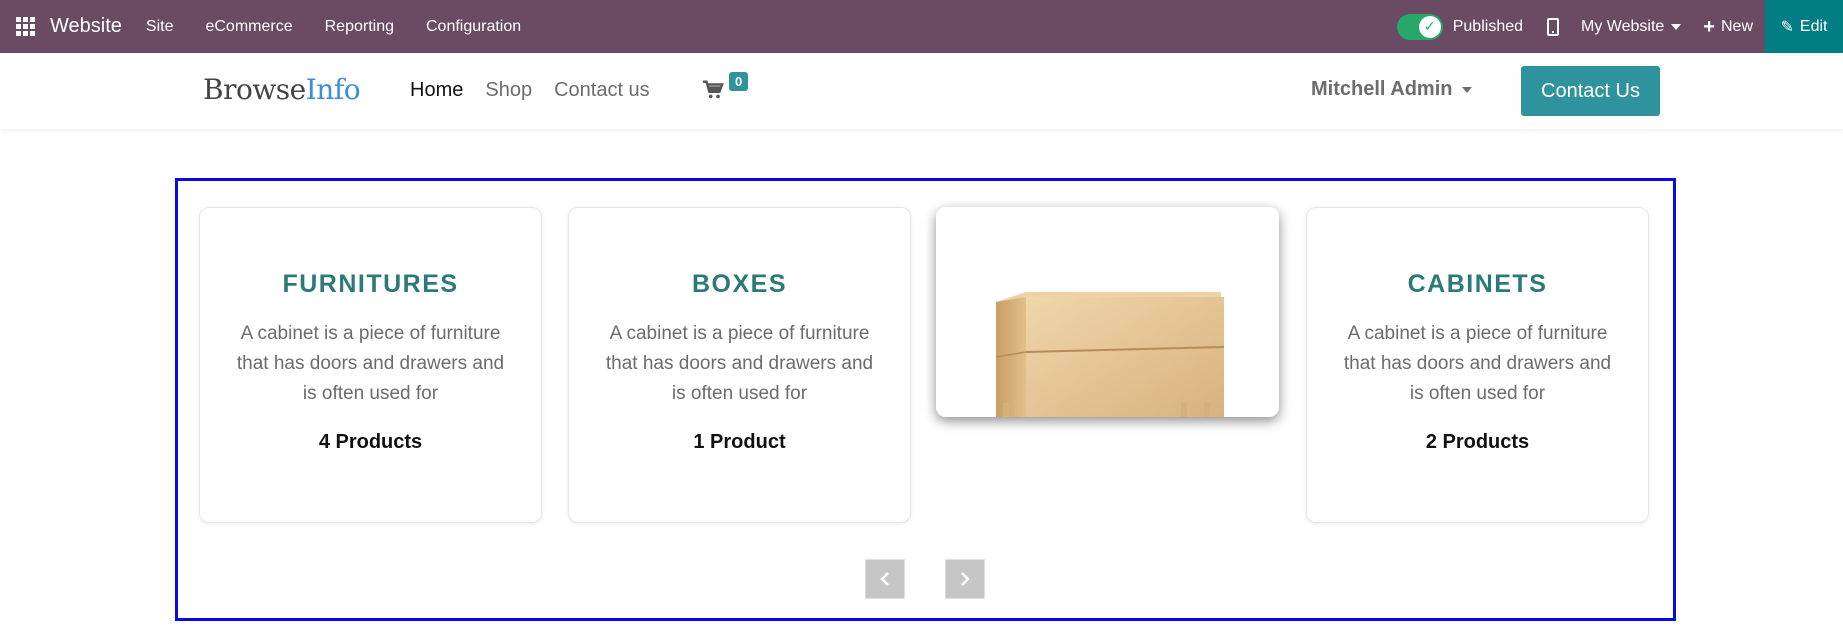 This screenshot has height=636, width=1843. What do you see at coordinates (436, 90) in the screenshot?
I see `nav-home: Home` at bounding box center [436, 90].